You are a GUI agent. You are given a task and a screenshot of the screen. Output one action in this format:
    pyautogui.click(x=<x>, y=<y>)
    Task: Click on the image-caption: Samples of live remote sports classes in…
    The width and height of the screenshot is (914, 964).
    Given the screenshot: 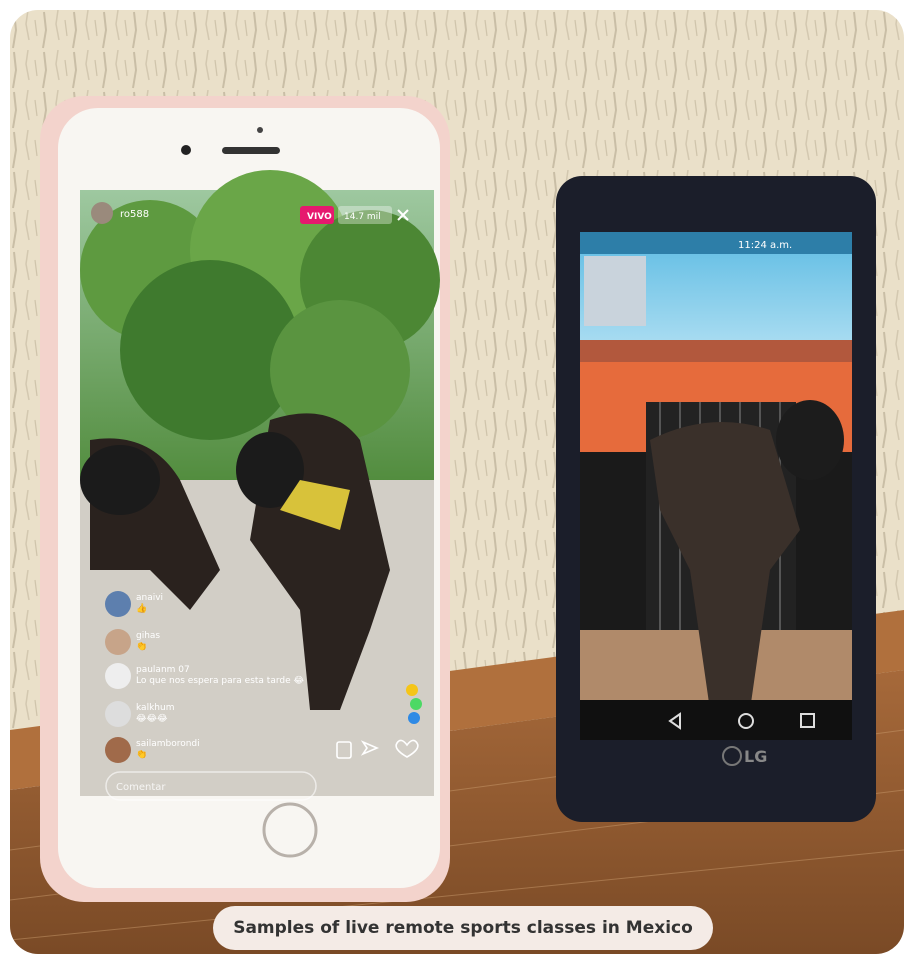 What is the action you would take?
    pyautogui.click(x=463, y=928)
    